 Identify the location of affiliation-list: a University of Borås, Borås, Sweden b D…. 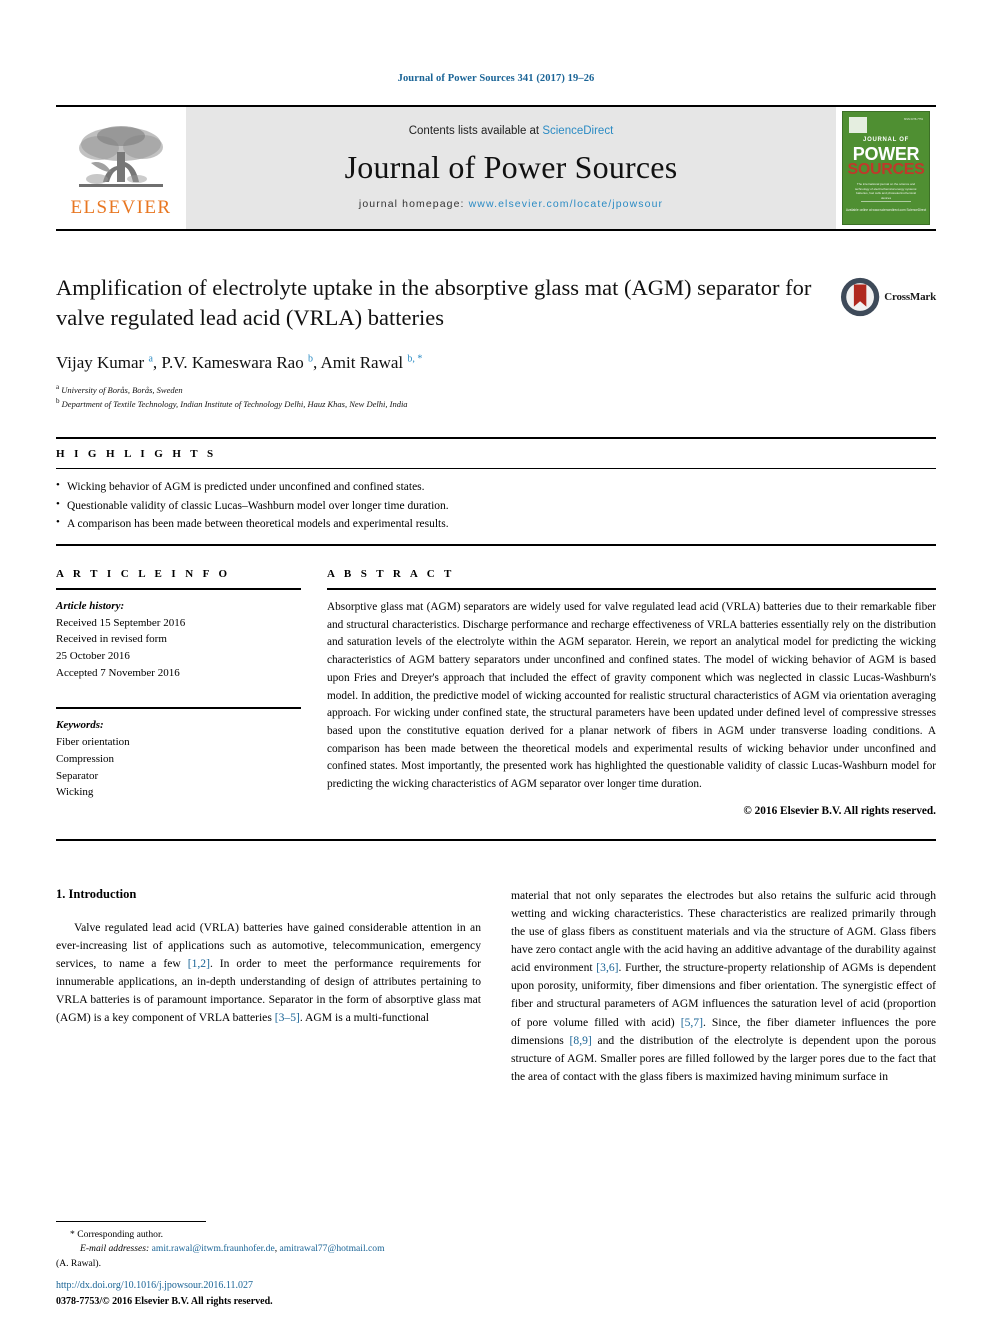
(496, 396).